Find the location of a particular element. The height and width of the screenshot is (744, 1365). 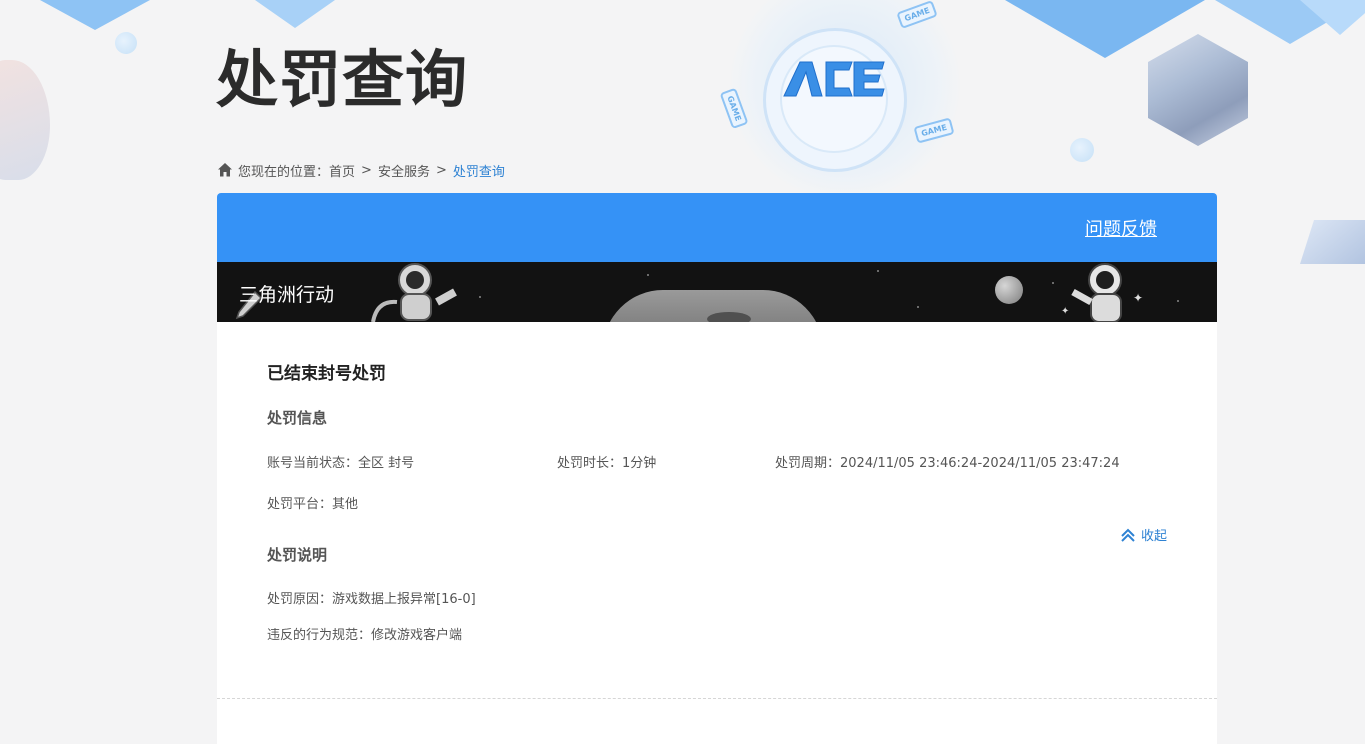

period-value: 2024/11/05 23:46:24-2024/11/05 23:47:24 is located at coordinates (980, 463).